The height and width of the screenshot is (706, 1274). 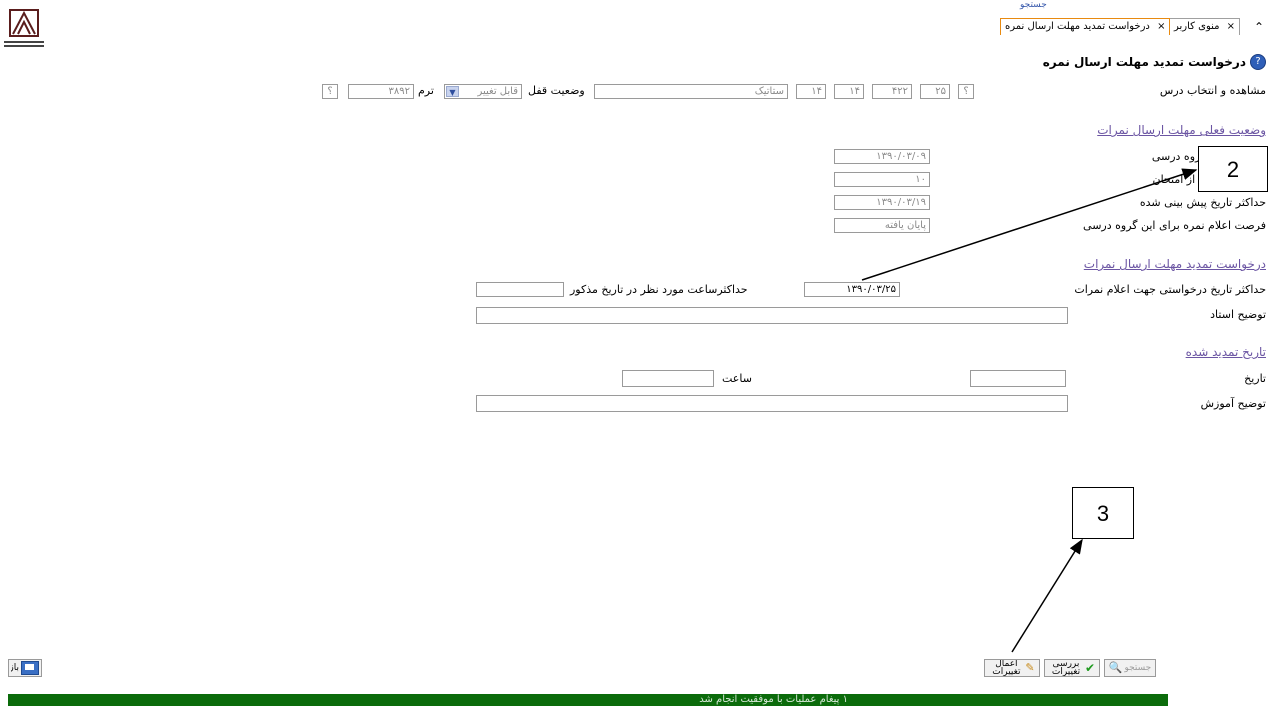 I want to click on apply-label: اعمال تغییرات, so click(x=1006, y=668).